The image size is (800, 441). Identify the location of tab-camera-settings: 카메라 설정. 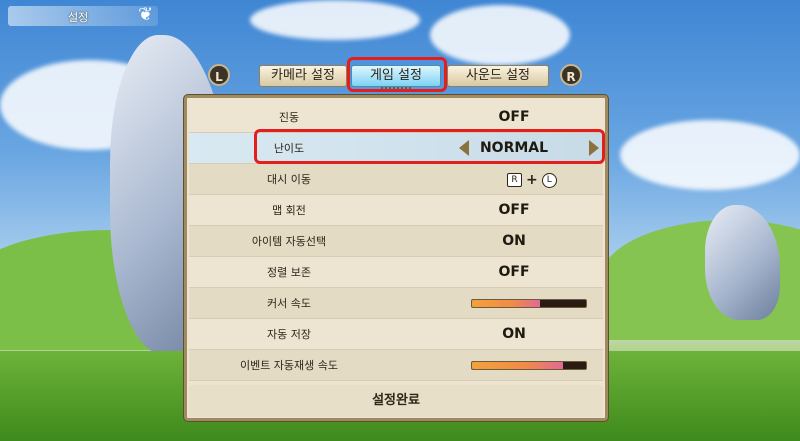
(303, 76).